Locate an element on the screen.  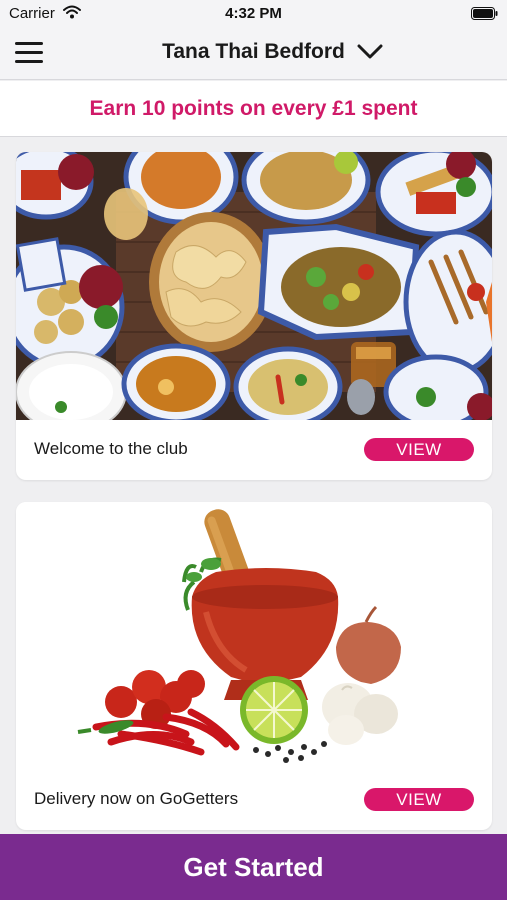
chevron-down-icon is located at coordinates (370, 54).